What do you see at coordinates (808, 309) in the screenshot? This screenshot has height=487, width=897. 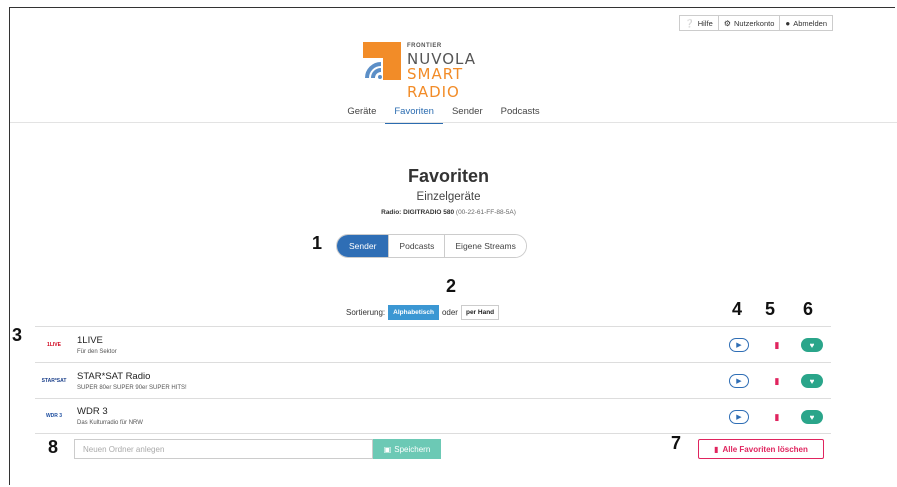 I see `annotation-6: 6` at bounding box center [808, 309].